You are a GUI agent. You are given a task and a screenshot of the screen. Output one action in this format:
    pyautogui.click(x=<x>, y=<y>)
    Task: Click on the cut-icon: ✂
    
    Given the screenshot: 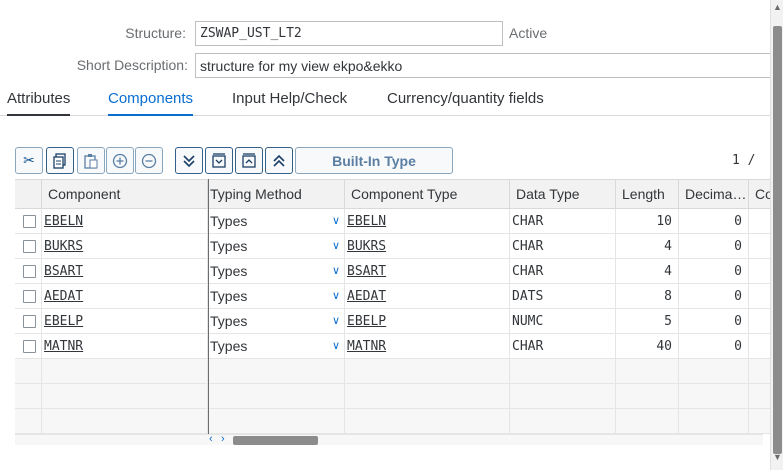 What is the action you would take?
    pyautogui.click(x=29, y=160)
    